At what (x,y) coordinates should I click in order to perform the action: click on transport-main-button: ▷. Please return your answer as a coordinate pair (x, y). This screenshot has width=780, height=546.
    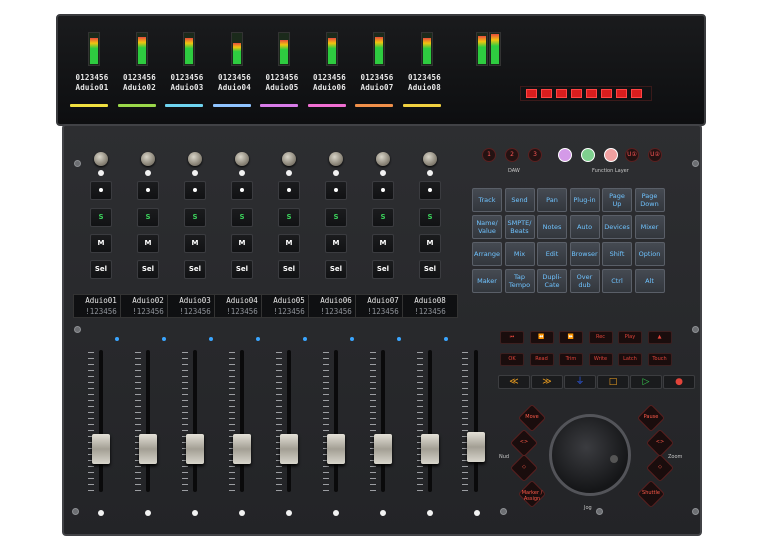
    Looking at the image, I should click on (646, 382).